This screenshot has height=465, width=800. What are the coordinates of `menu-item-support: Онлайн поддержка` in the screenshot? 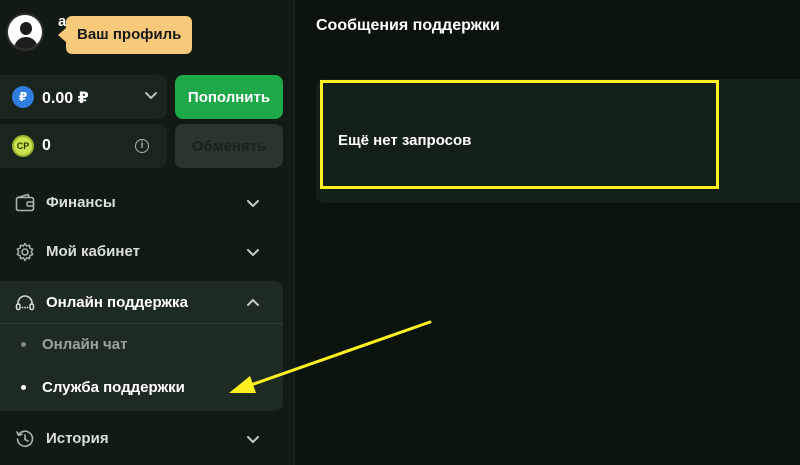 It's located at (141, 303).